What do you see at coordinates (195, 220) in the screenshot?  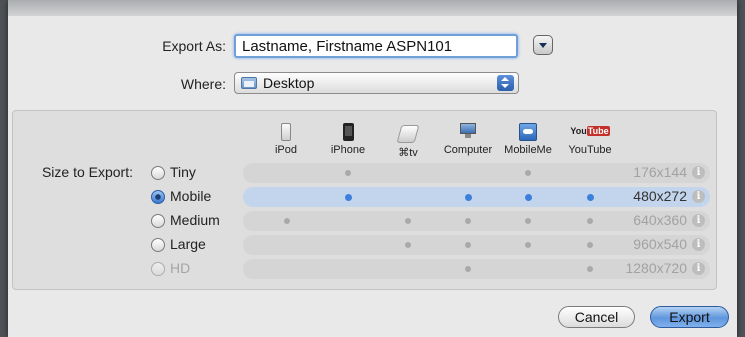 I see `size-option-label: Medium` at bounding box center [195, 220].